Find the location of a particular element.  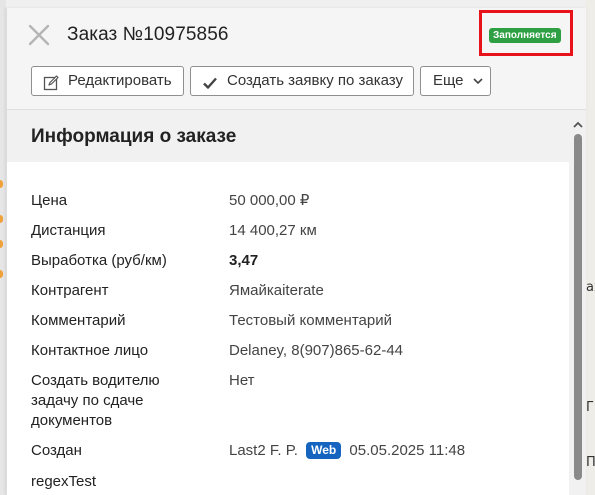

status-badge: Заполняется is located at coordinates (525, 35).